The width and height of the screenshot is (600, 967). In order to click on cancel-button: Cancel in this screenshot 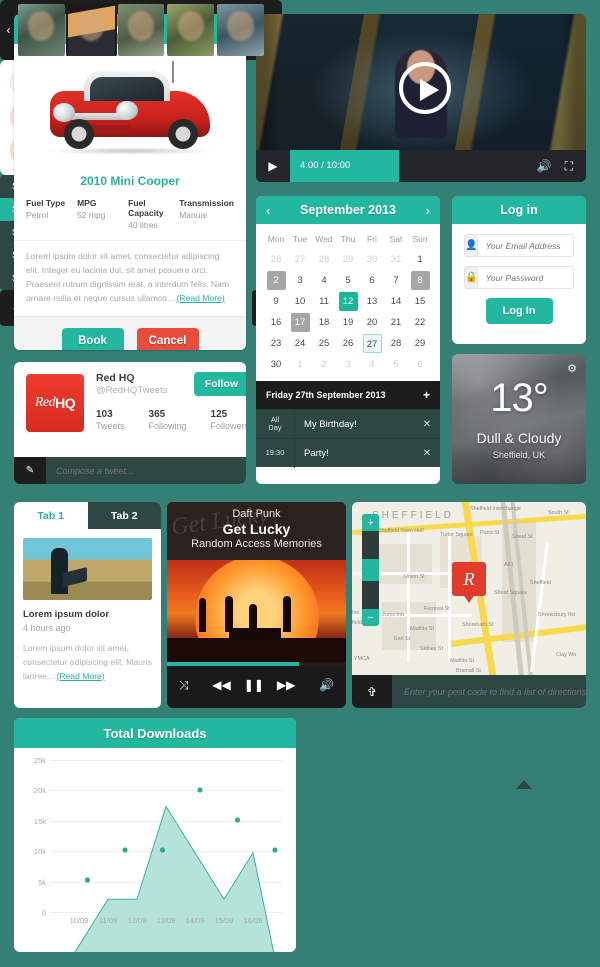, I will do `click(167, 338)`.